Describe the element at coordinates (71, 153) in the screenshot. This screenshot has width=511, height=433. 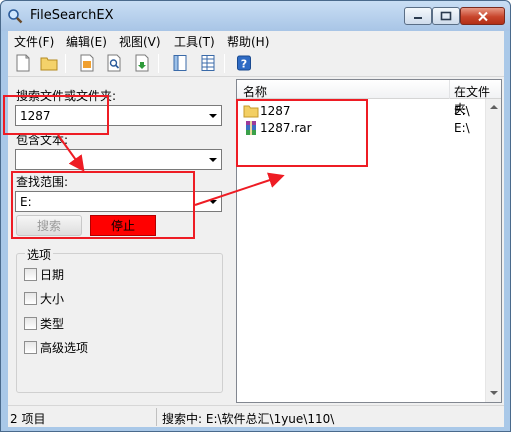
I see `annotation-arrow-down` at that location.